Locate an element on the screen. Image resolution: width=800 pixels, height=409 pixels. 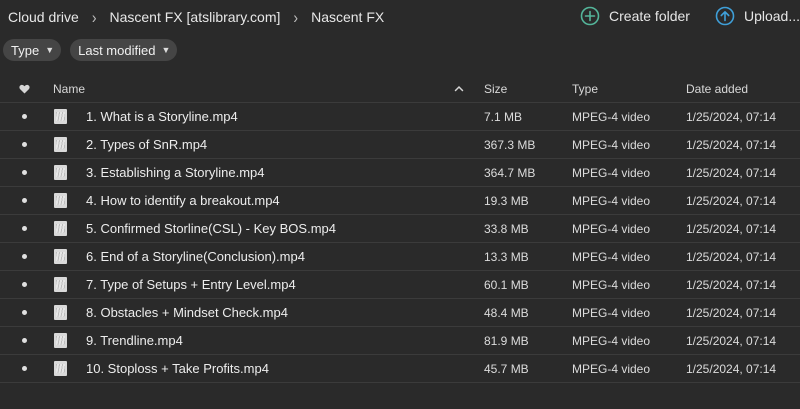
create-folder-button: Create folder is located at coordinates (635, 16).